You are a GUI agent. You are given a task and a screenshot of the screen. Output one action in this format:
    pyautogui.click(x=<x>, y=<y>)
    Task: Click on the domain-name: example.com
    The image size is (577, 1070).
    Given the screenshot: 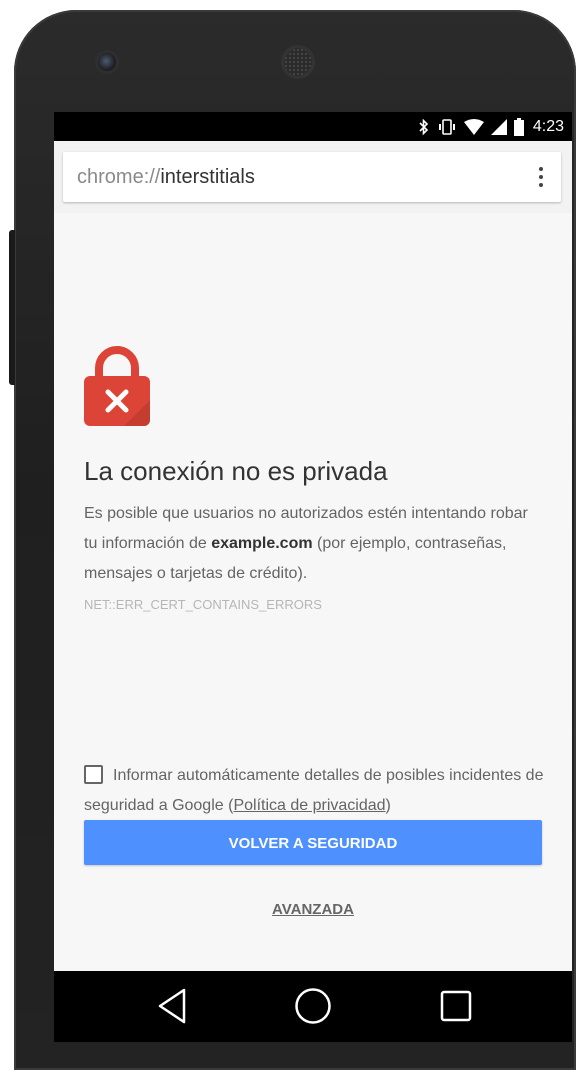 What is the action you would take?
    pyautogui.click(x=262, y=543)
    